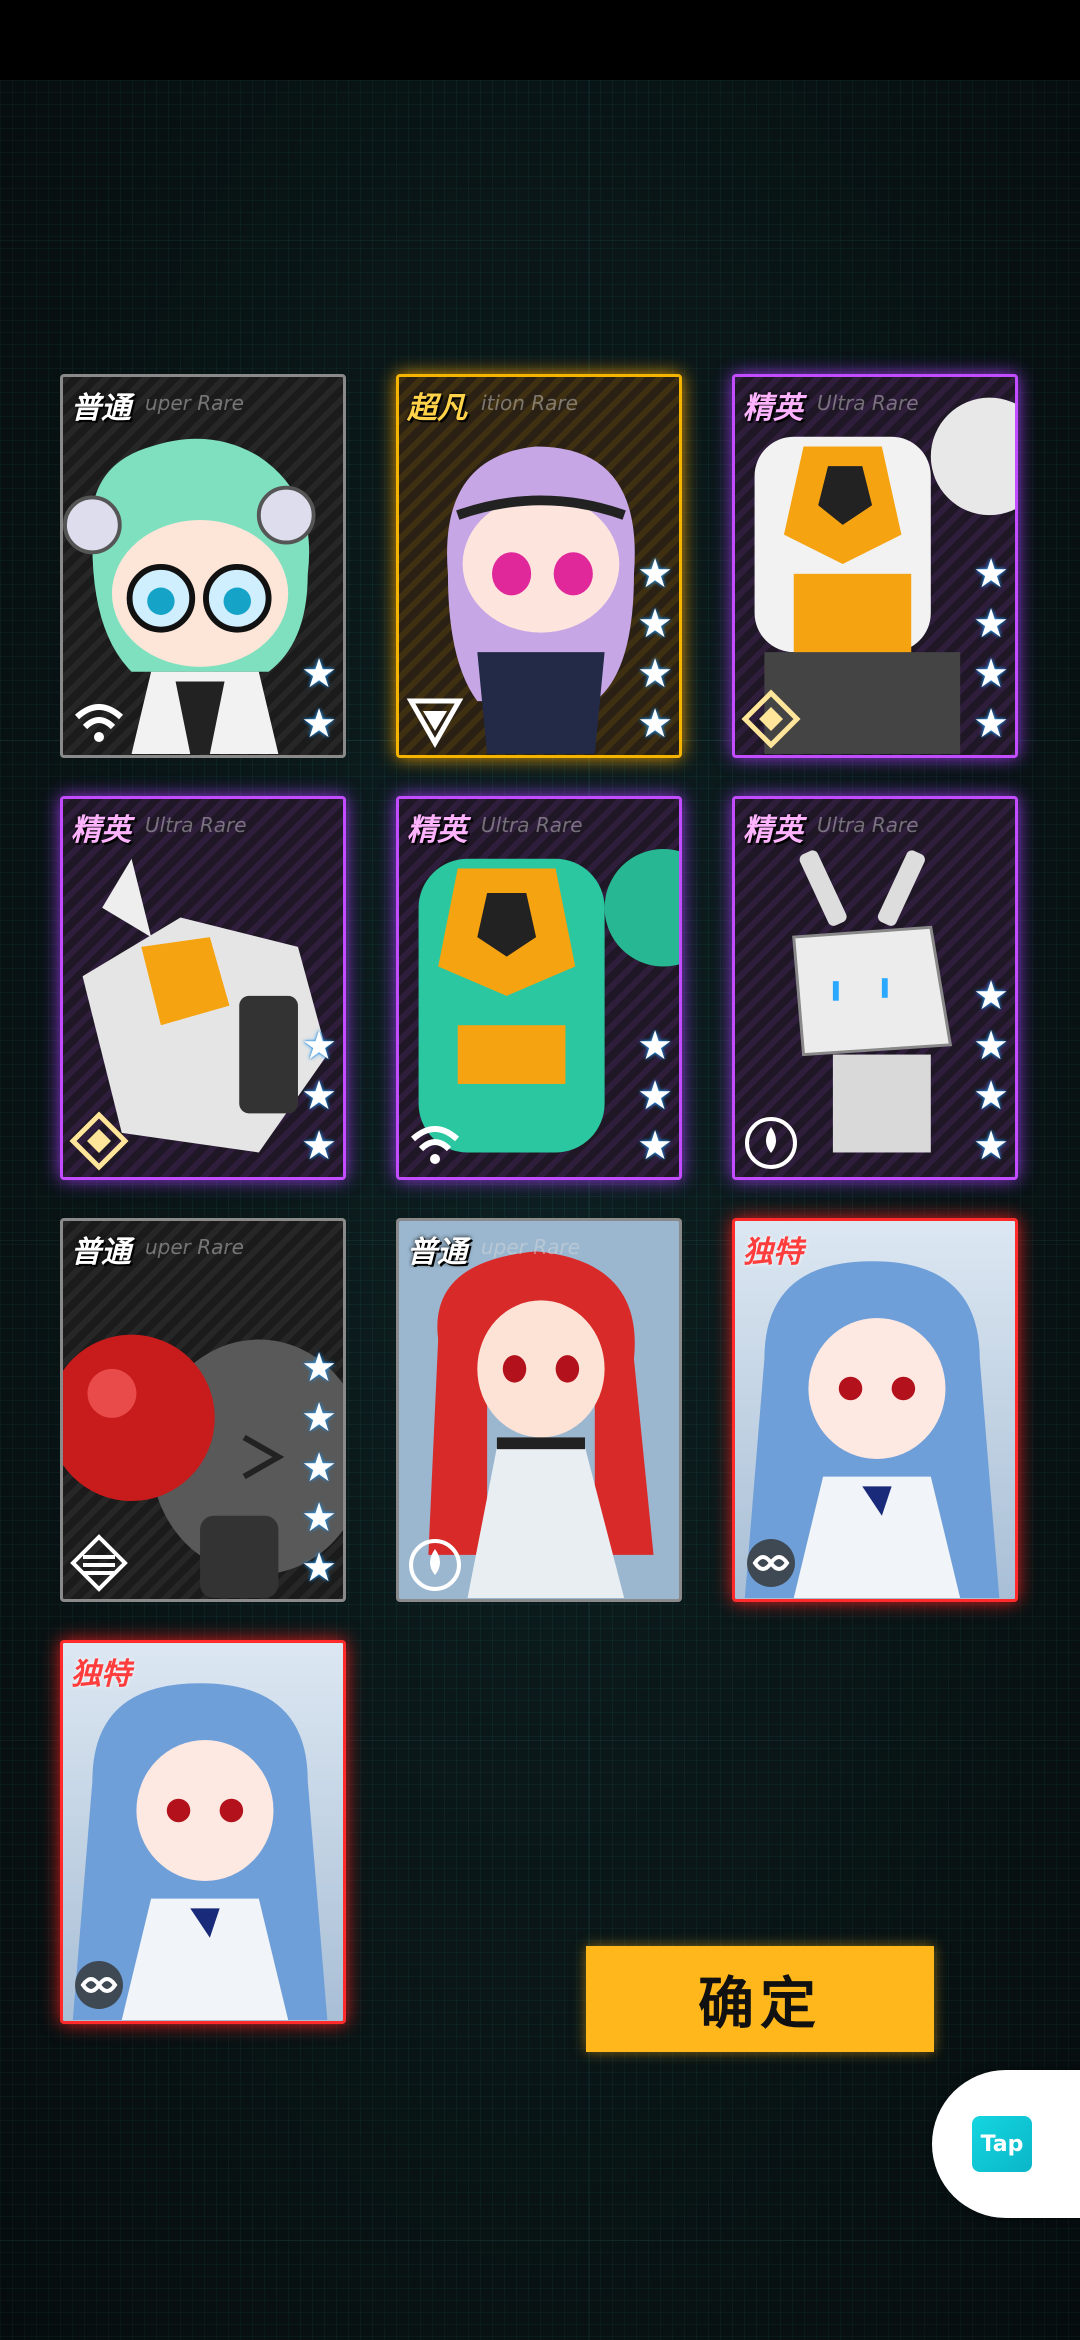 The image size is (1080, 2340). What do you see at coordinates (319, 699) in the screenshot?
I see `star-rating: ★ ★` at bounding box center [319, 699].